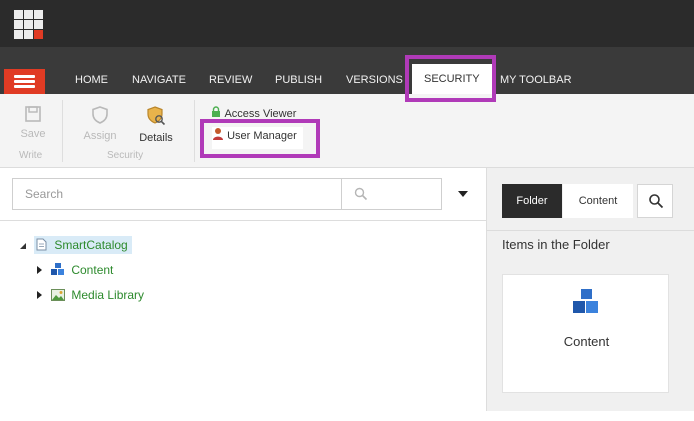 The height and width of the screenshot is (421, 694). Describe the element at coordinates (41, 244) in the screenshot. I see `page-icon` at that location.